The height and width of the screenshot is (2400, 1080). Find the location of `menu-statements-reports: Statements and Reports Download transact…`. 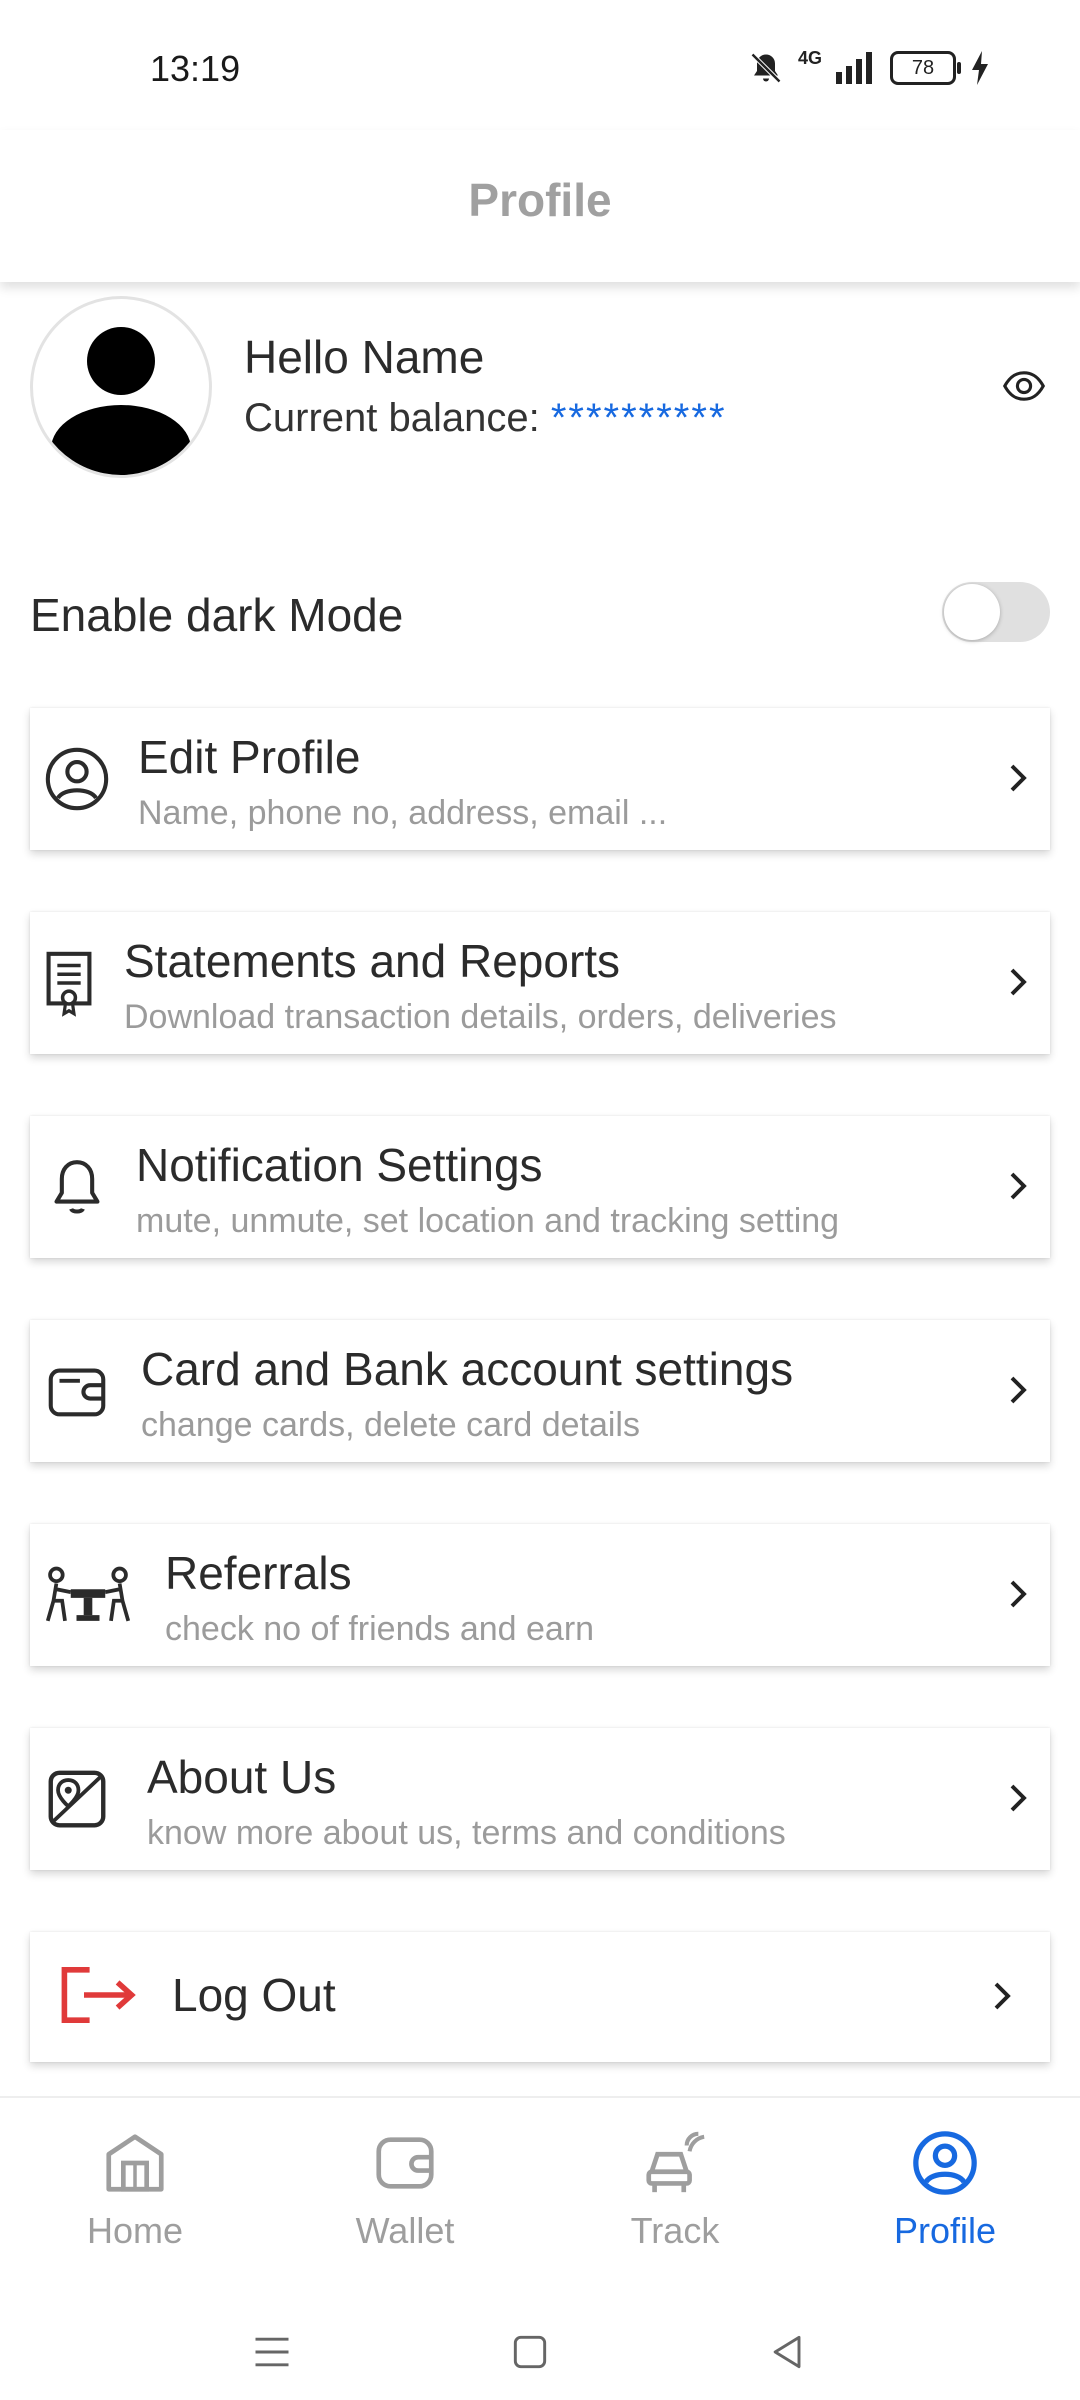

menu-statements-reports: Statements and Reports Download transact… is located at coordinates (540, 983).